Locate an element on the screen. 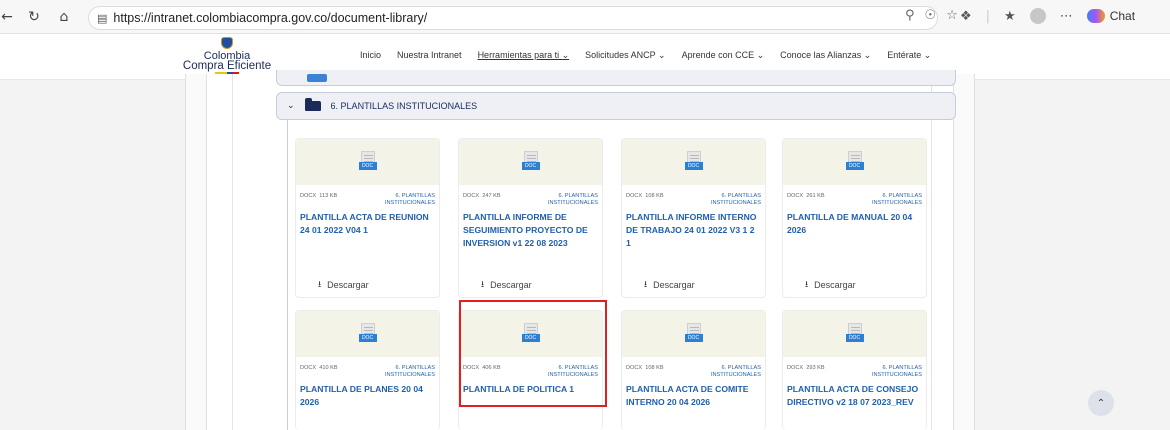 The width and height of the screenshot is (1170, 430). menu-item-enterate: Entérate ⌄ is located at coordinates (909, 55).